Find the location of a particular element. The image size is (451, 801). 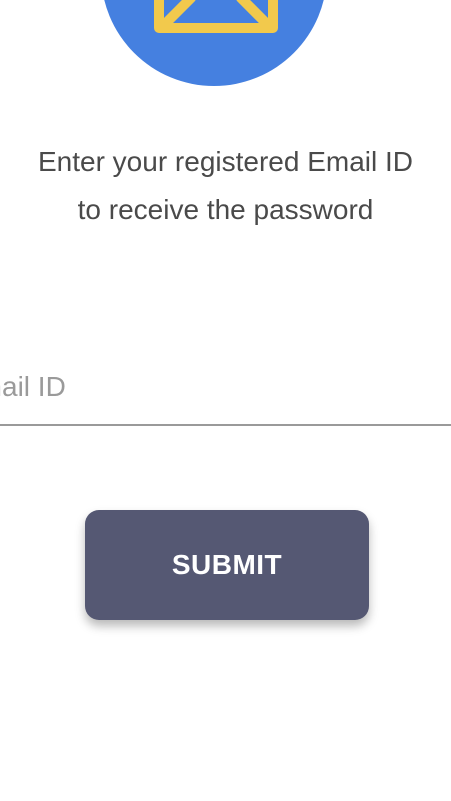

instruction-line-2: to receive the password is located at coordinates (225, 209).